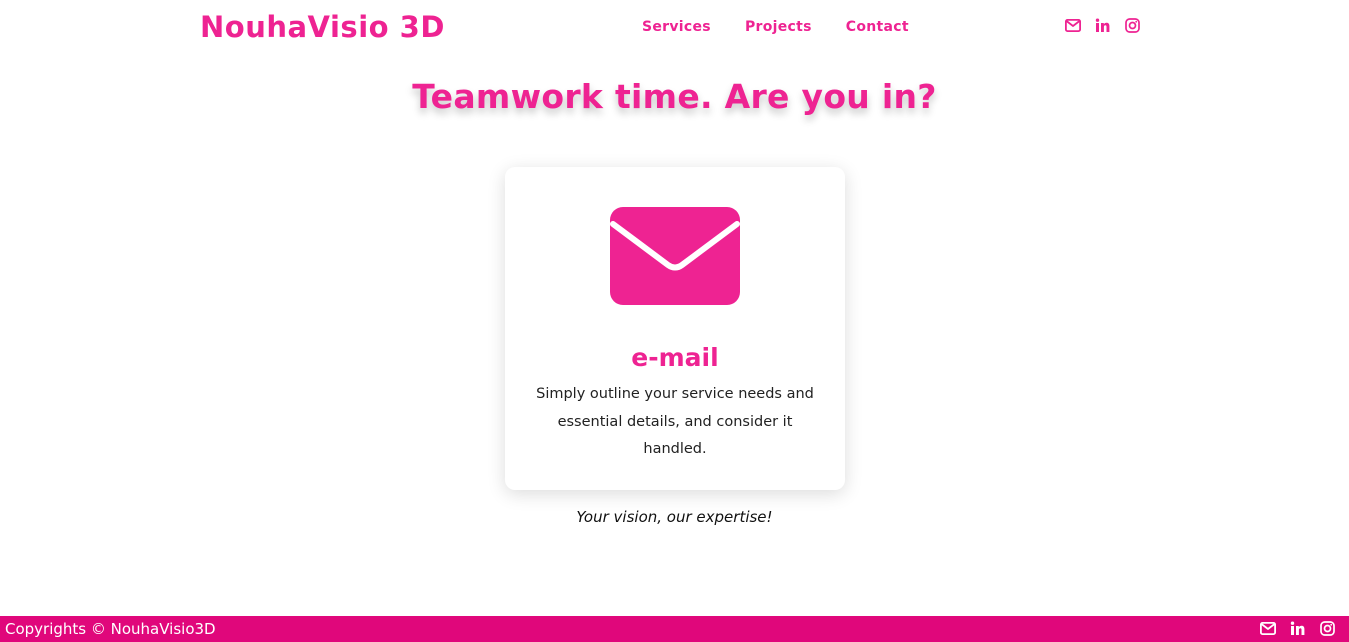  Describe the element at coordinates (675, 357) in the screenshot. I see `card-title: e-mail` at that location.